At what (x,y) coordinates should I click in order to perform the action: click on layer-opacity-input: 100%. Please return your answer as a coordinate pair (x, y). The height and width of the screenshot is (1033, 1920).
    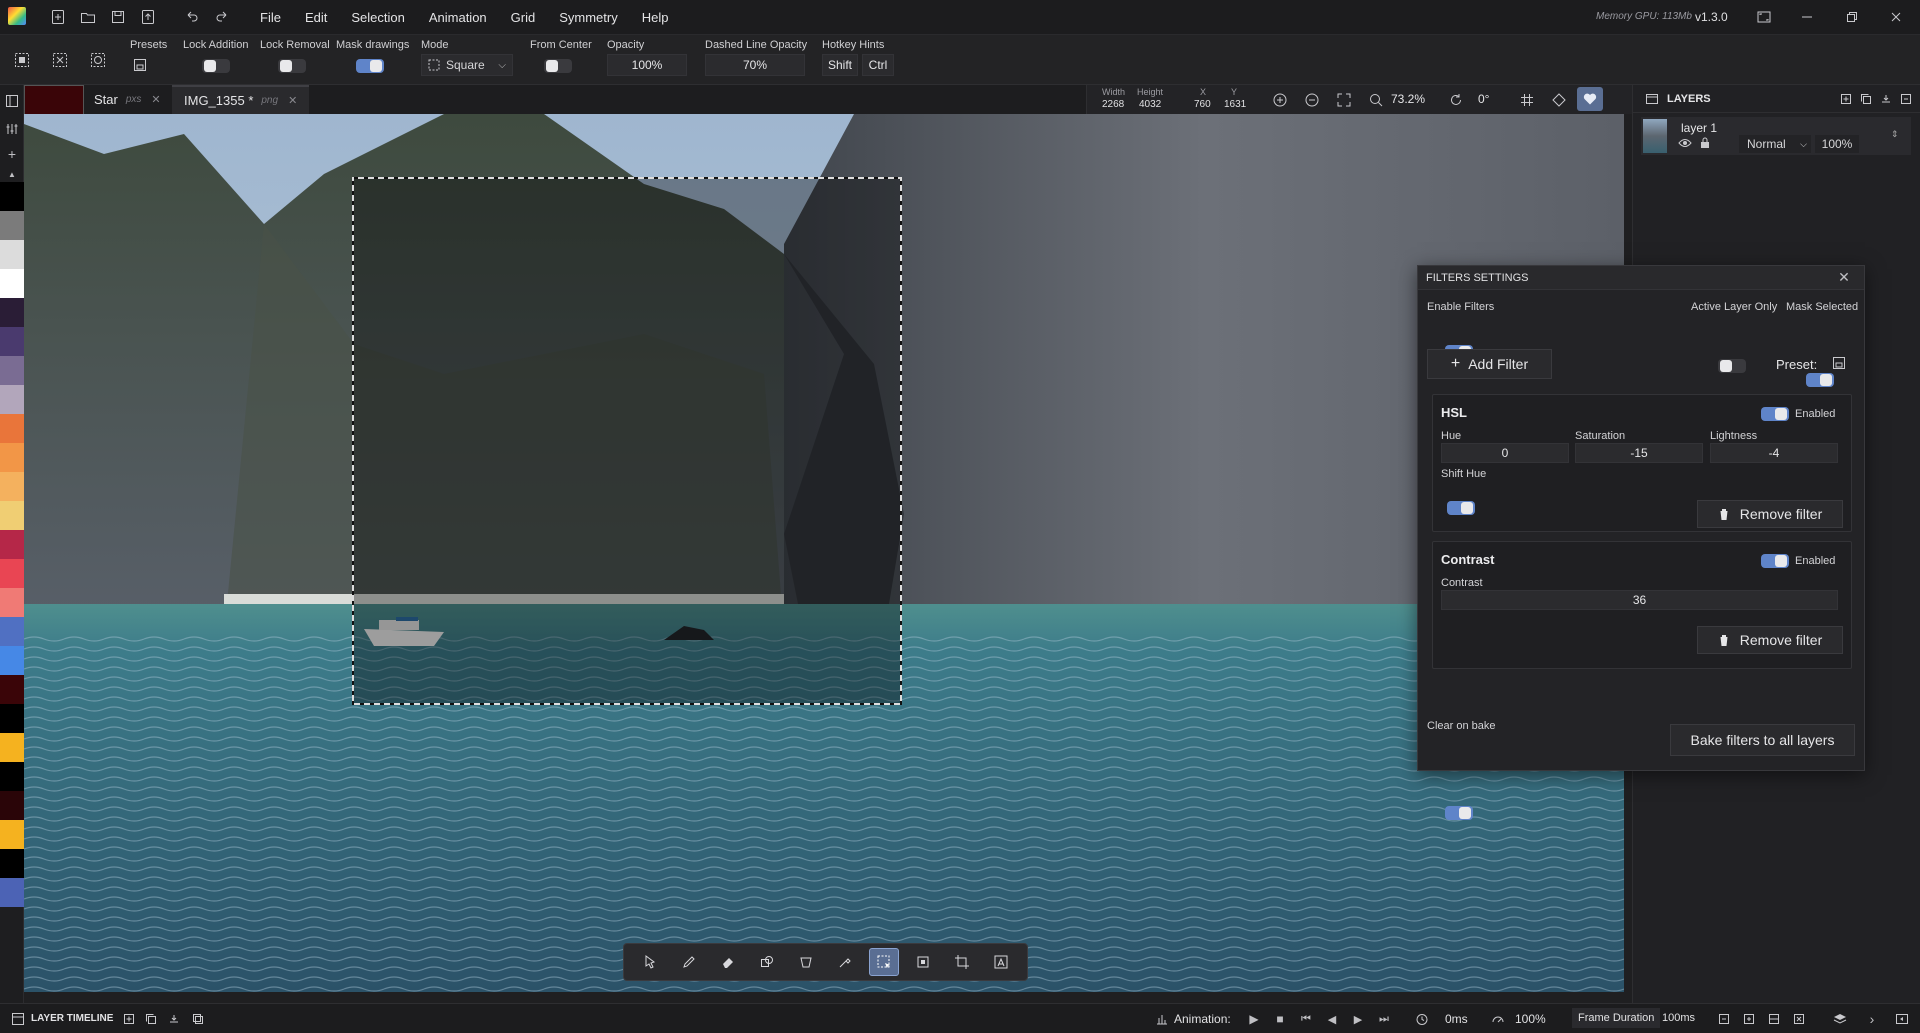
    Looking at the image, I should click on (1837, 144).